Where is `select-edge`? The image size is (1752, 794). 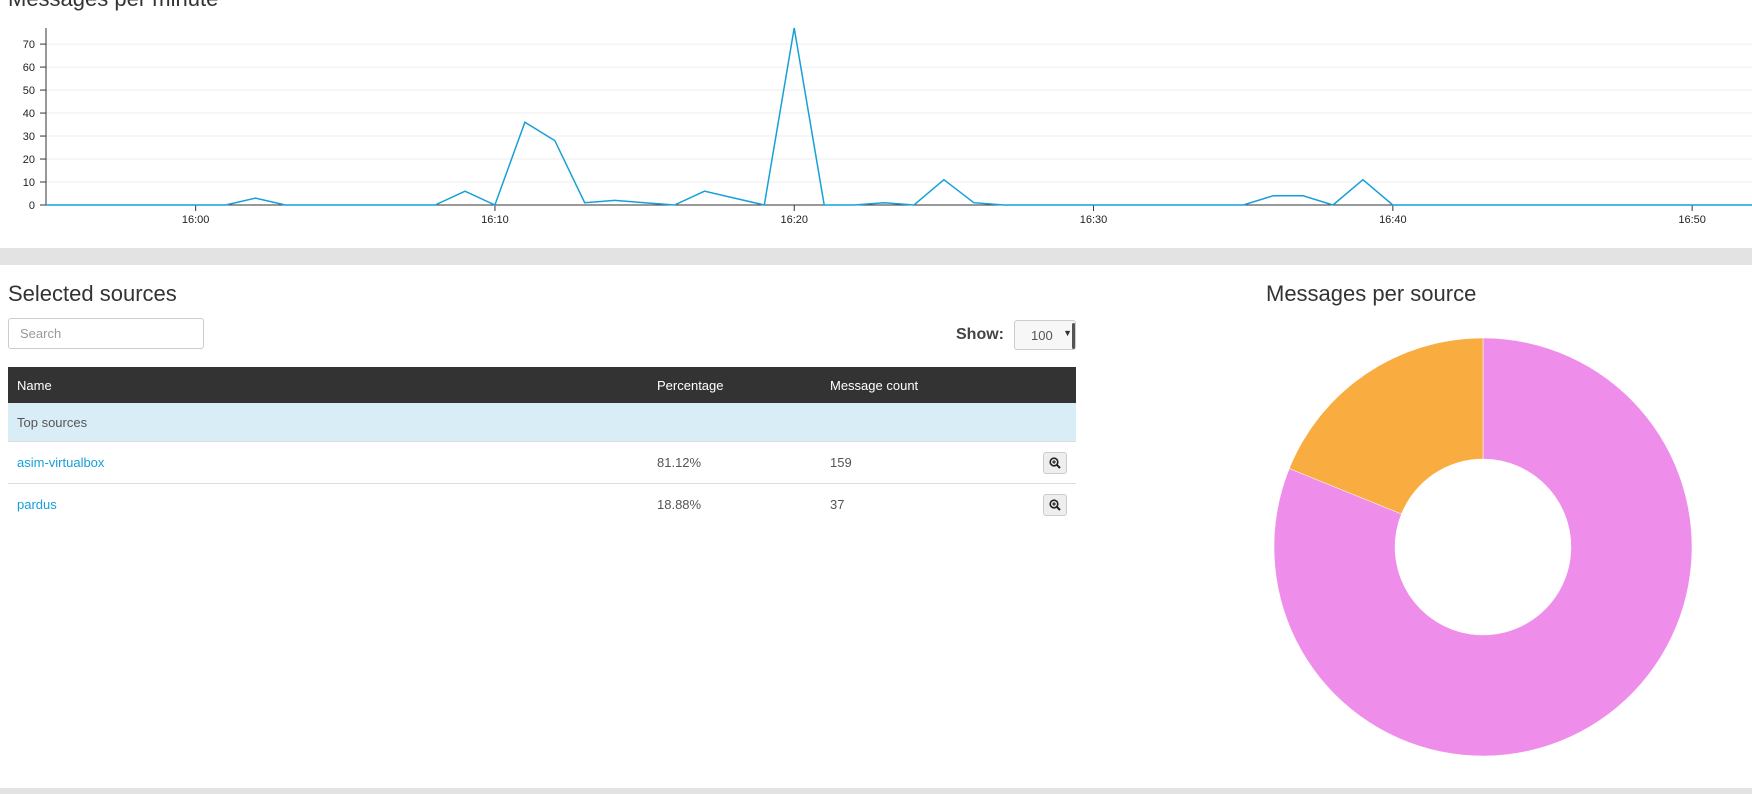
select-edge is located at coordinates (1073, 336).